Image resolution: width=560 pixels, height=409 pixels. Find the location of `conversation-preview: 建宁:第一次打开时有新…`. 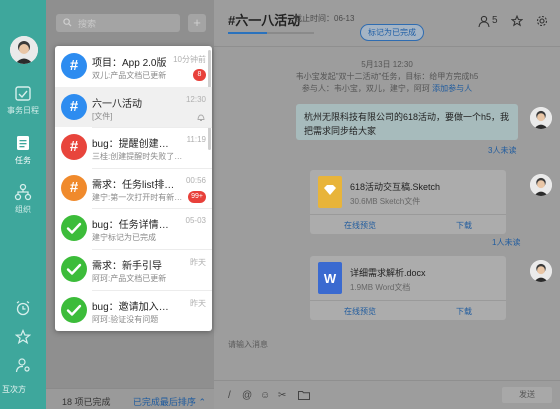

conversation-preview: 建宁:第一次打开时有新… is located at coordinates (137, 197).